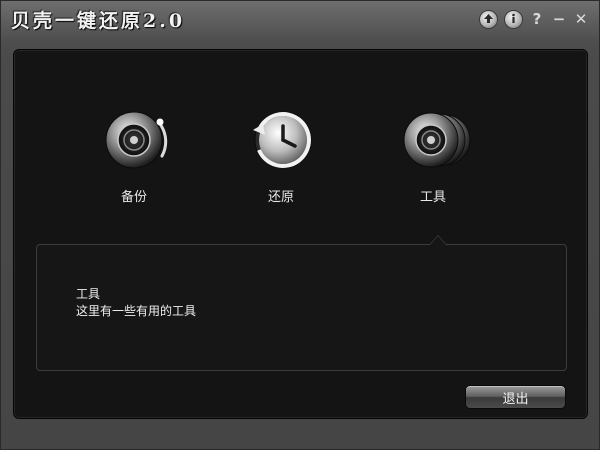 Image resolution: width=600 pixels, height=450 pixels. I want to click on info-pointer, so click(438, 240).